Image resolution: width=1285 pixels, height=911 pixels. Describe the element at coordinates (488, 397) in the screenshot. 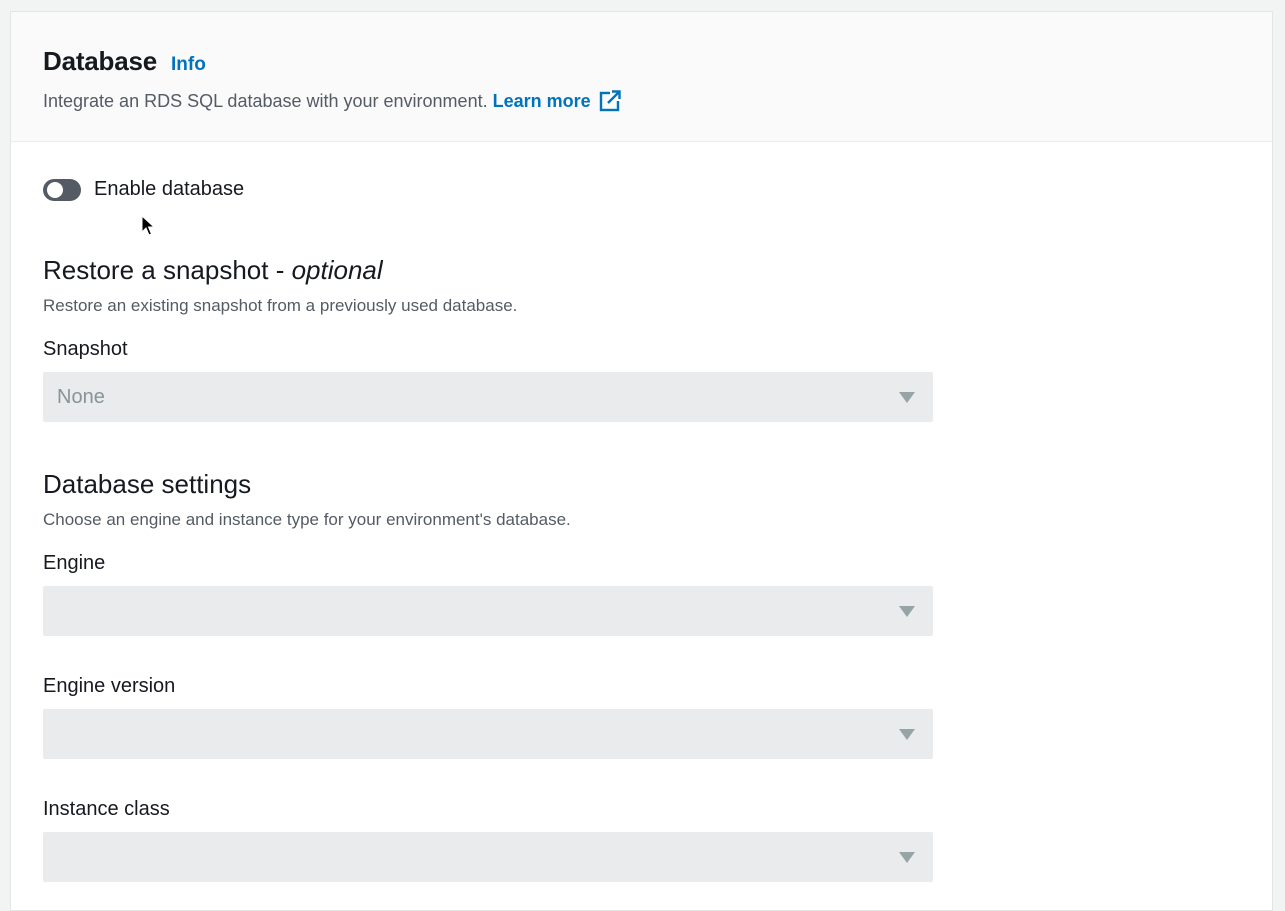

I see `snapshot-select: None` at that location.